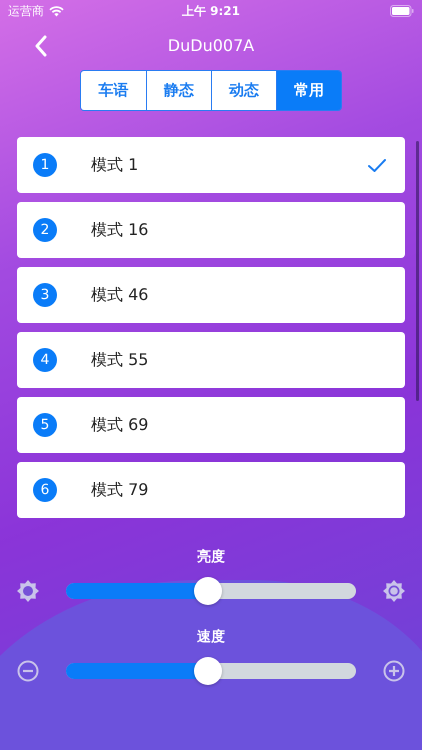 This screenshot has width=422, height=750. What do you see at coordinates (45, 490) in the screenshot?
I see `number-badge: 6` at bounding box center [45, 490].